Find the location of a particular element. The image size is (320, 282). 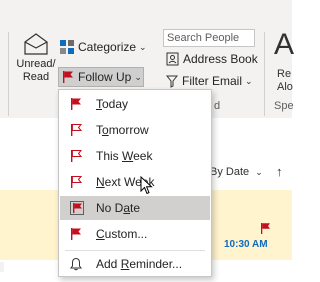

sort-by-date-dropdown: By Date ⌄ is located at coordinates (236, 172).